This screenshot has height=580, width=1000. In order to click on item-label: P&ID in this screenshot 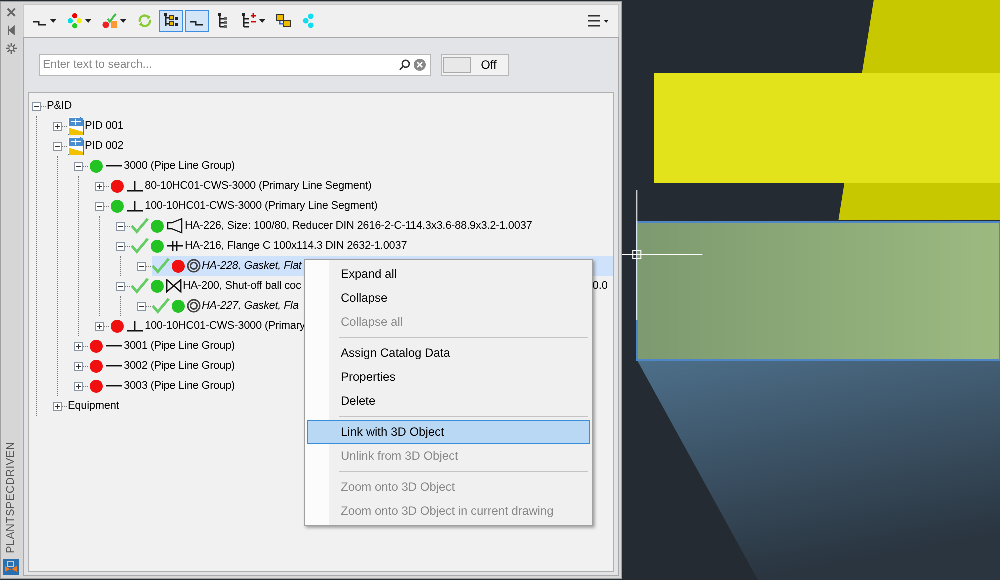, I will do `click(59, 106)`.